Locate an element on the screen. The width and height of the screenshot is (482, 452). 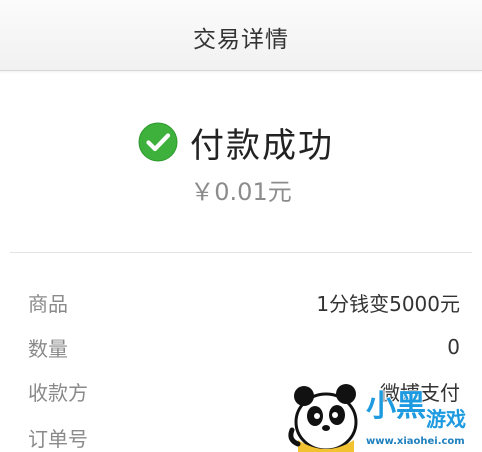
payment-amount: ￥0.01元 is located at coordinates (241, 192).